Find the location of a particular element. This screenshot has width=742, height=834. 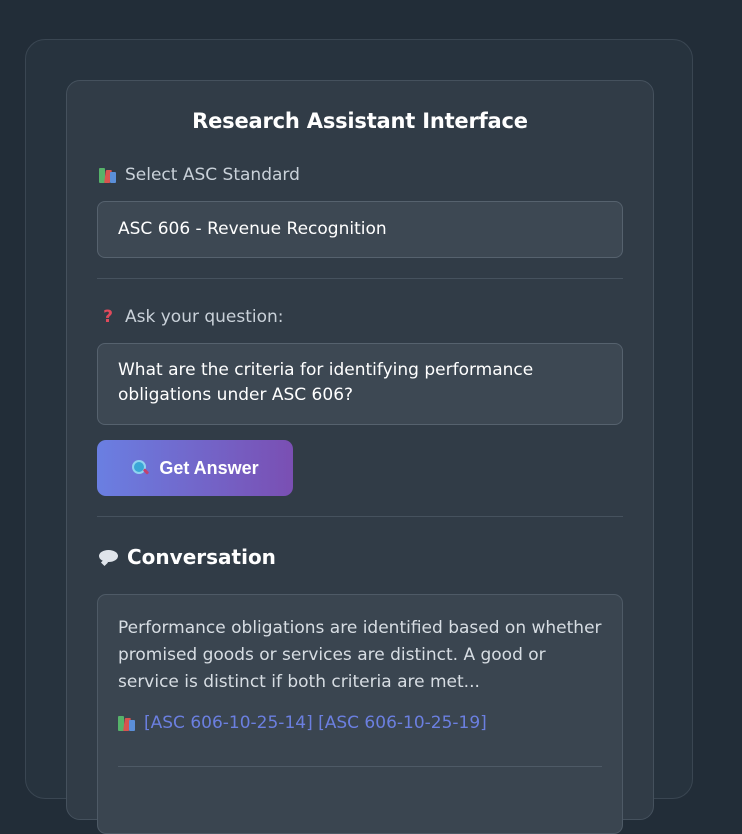

citation-line: [ASC 606-10-25-14] [ASC 606-10-25-19] is located at coordinates (360, 723).